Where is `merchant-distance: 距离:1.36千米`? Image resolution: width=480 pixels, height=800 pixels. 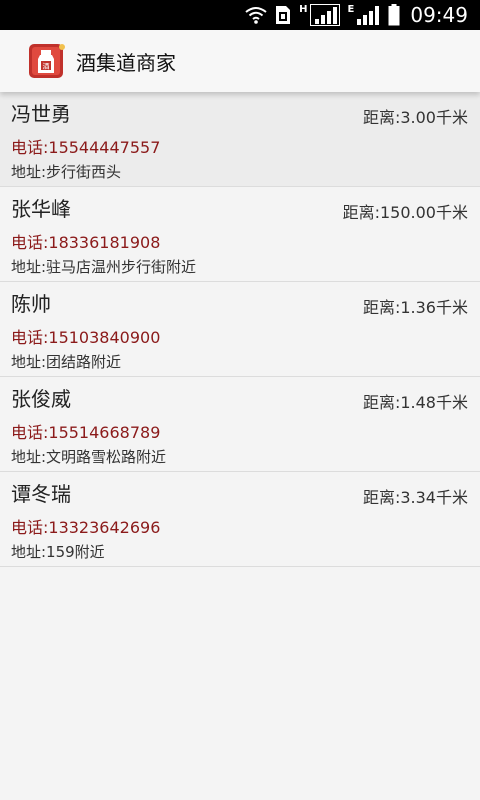 merchant-distance: 距离:1.36千米 is located at coordinates (415, 307).